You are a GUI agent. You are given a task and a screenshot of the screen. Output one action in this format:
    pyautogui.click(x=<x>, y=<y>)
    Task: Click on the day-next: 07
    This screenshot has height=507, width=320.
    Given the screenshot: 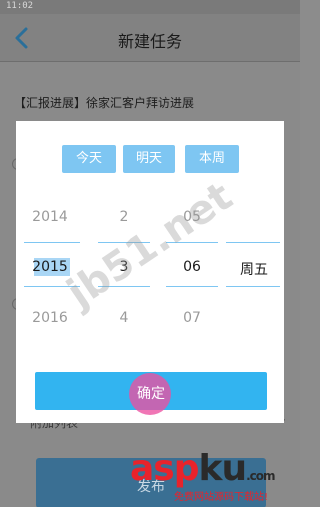 What is the action you would take?
    pyautogui.click(x=192, y=318)
    